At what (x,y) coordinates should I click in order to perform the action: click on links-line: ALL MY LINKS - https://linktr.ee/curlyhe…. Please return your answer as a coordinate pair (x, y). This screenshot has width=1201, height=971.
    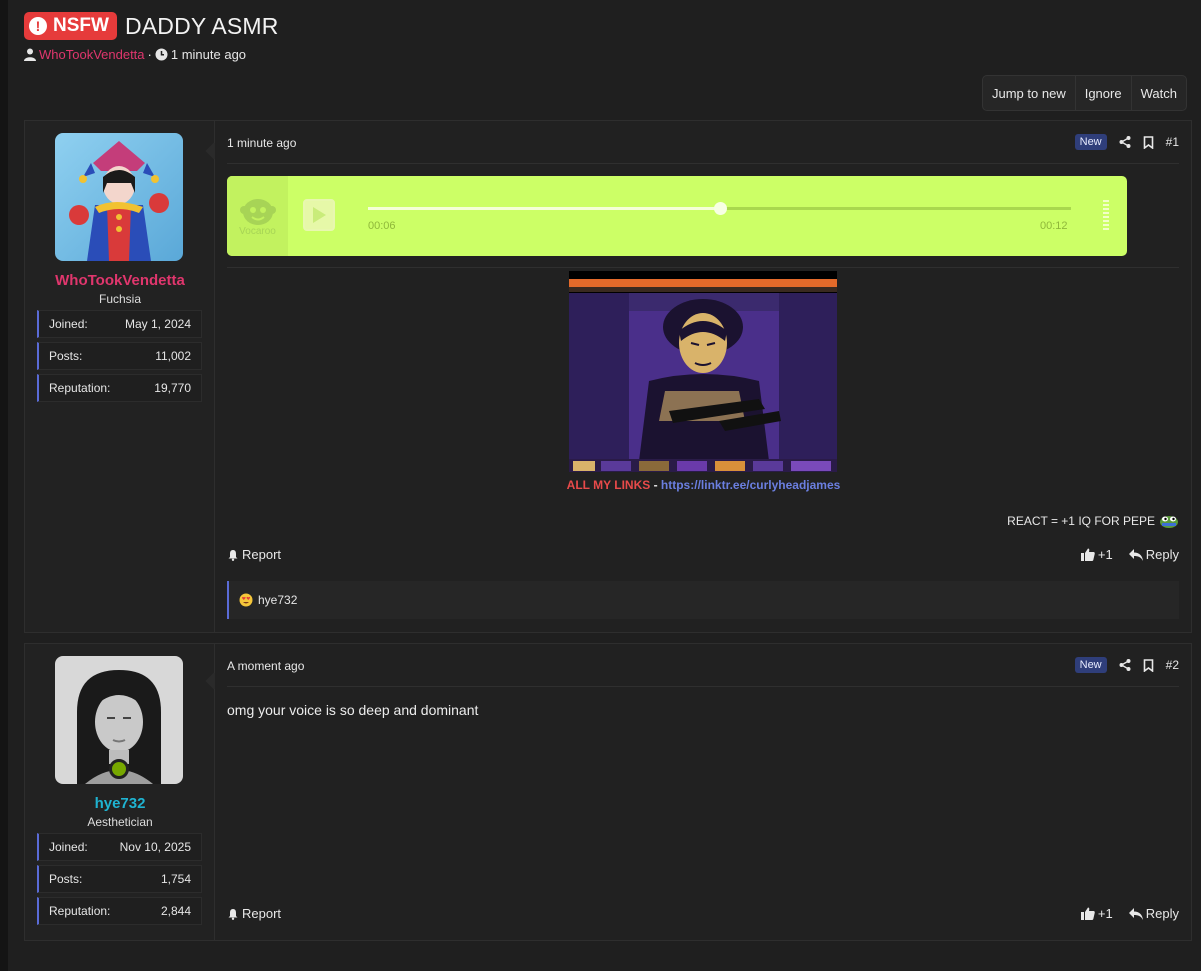
    Looking at the image, I should click on (703, 485).